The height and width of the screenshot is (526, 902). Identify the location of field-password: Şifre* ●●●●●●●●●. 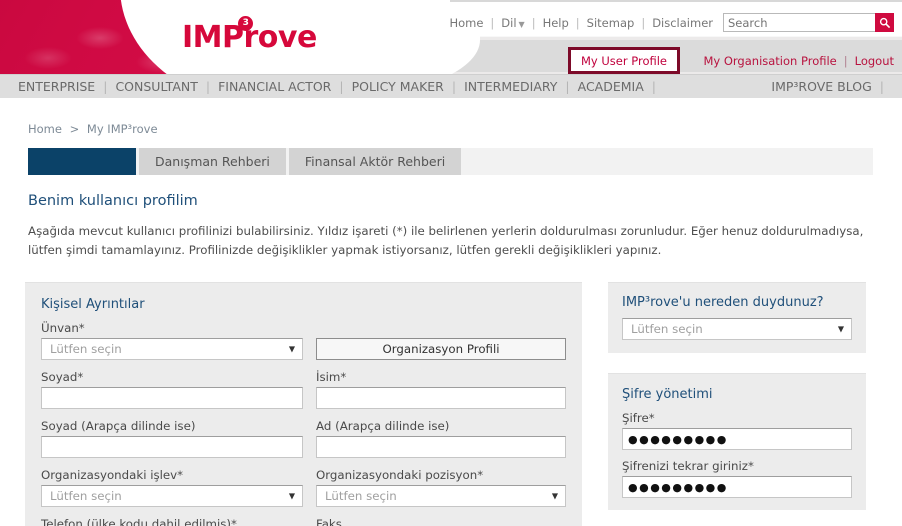
(737, 430).